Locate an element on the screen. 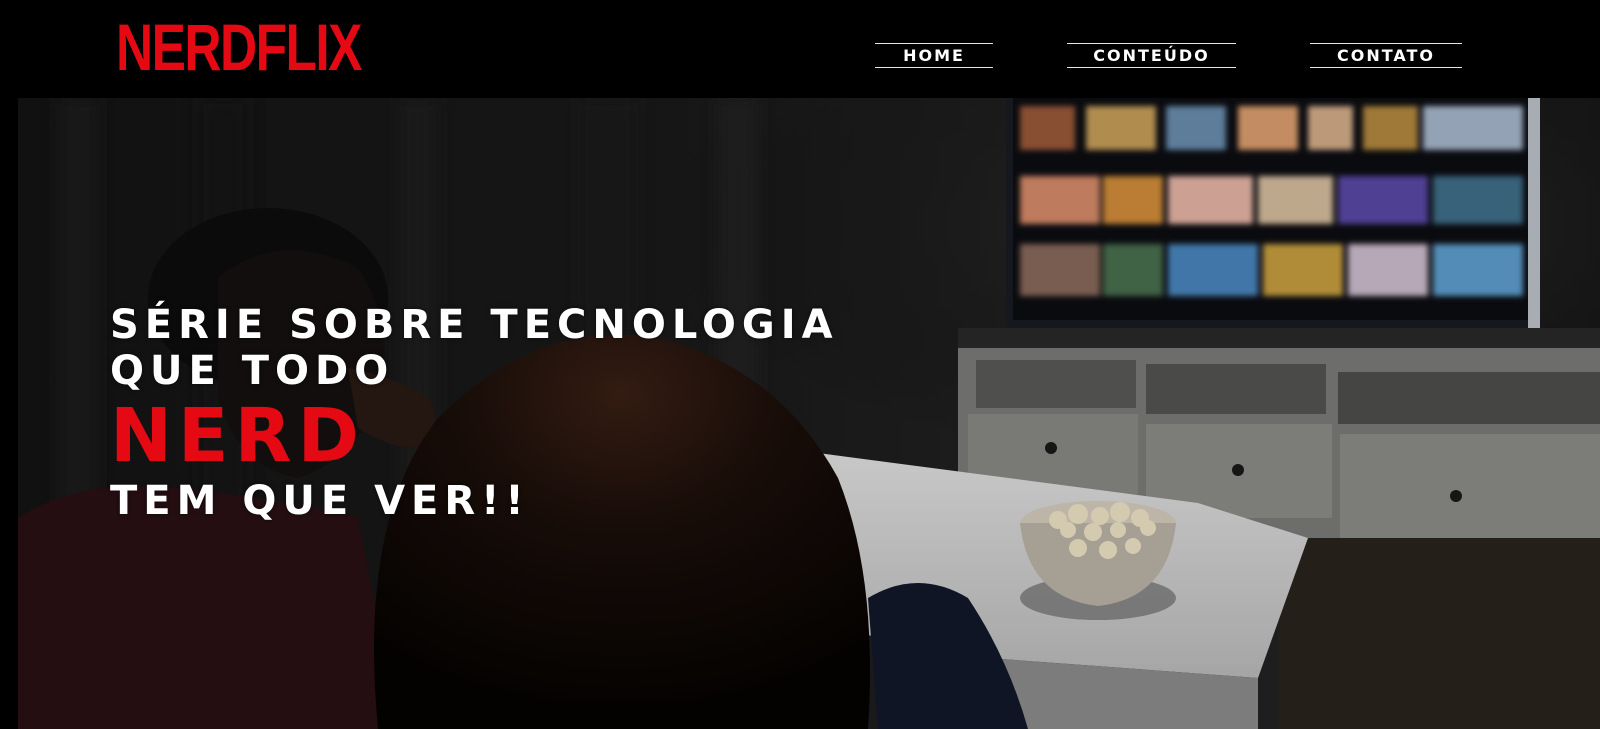 This screenshot has width=1600, height=729. hero-line-4: TEM QUE VER!! is located at coordinates (320, 501).